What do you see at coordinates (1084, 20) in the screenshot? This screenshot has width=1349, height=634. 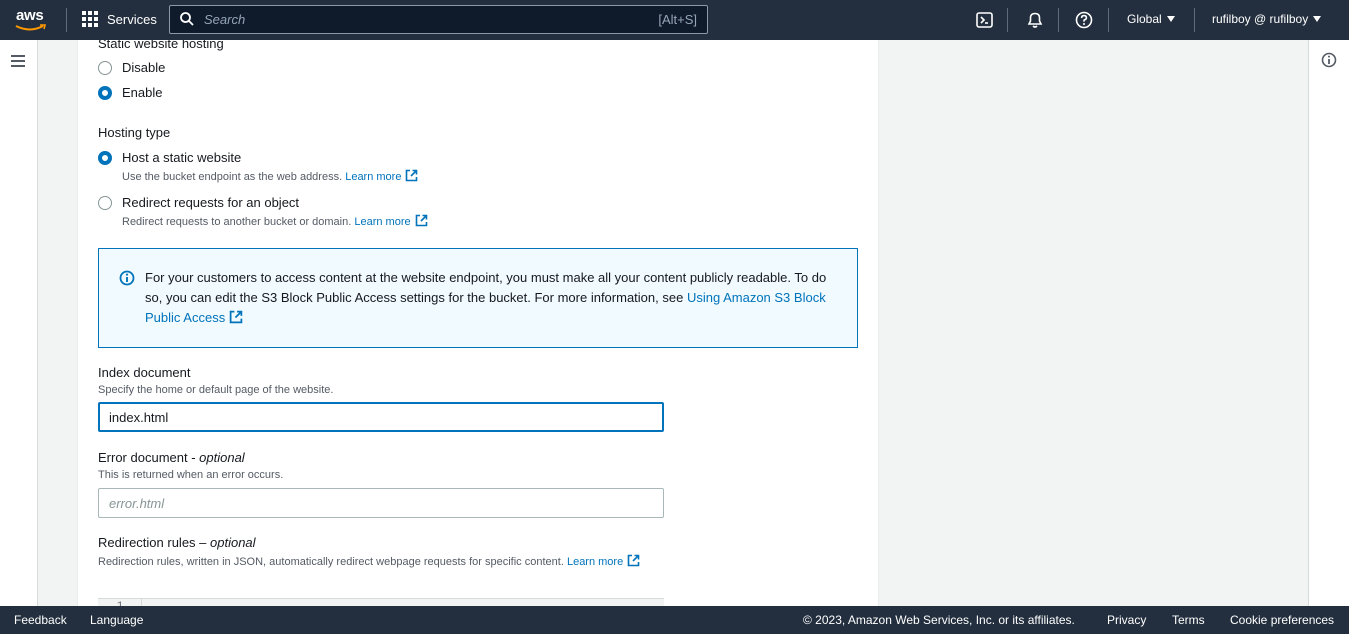 I see `help-icon` at bounding box center [1084, 20].